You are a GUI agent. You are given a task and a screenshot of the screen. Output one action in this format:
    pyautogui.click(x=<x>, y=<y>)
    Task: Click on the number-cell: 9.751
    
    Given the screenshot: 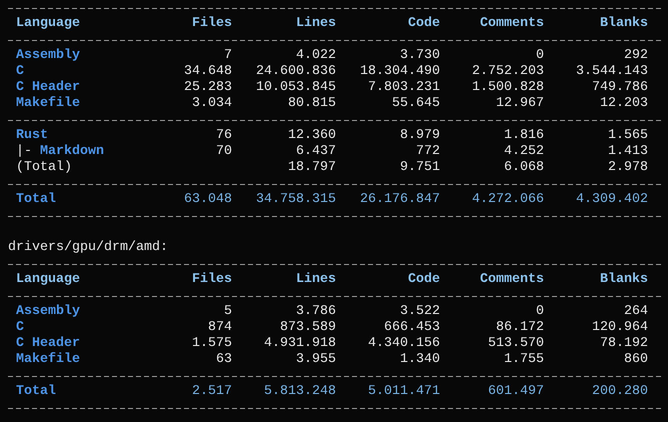 What is the action you would take?
    pyautogui.click(x=420, y=168)
    